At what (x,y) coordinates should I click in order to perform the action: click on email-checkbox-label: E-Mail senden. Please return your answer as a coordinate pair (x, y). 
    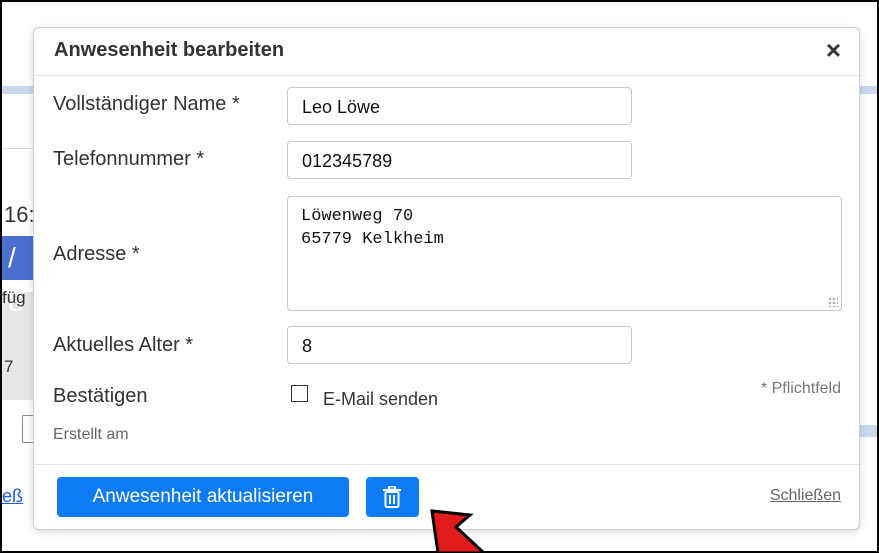
    Looking at the image, I should click on (380, 399).